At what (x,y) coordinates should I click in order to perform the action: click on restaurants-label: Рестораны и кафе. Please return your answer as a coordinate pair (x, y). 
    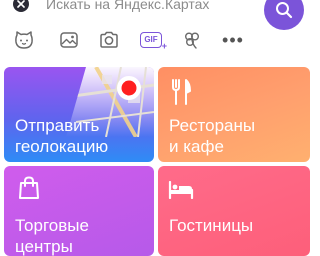
    Looking at the image, I should click on (212, 136).